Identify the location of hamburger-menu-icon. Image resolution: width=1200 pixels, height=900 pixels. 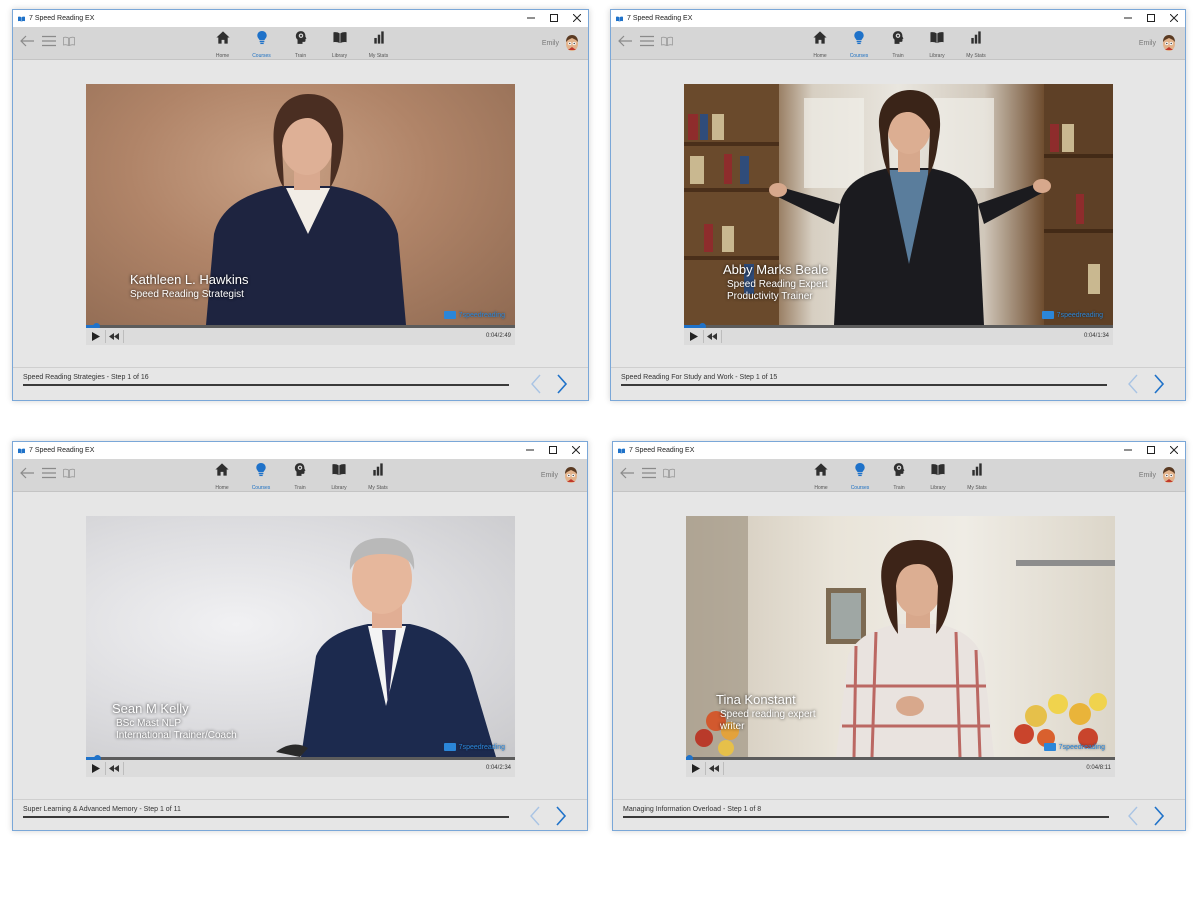
(649, 473).